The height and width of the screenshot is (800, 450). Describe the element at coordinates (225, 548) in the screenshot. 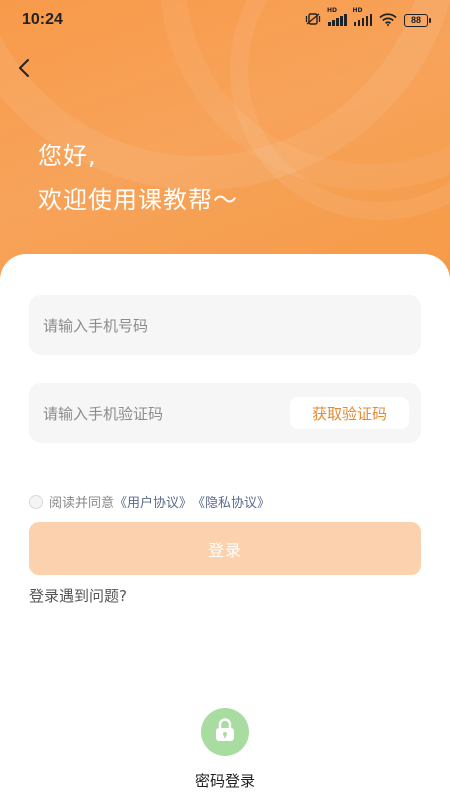

I see `login-button: 登录` at that location.